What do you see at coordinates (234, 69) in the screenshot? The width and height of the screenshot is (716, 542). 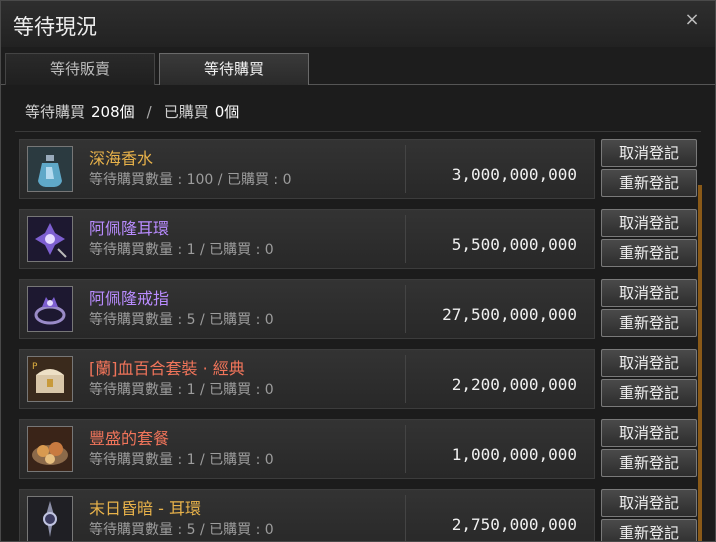 I see `tab-pending-purchase: 等待購買` at bounding box center [234, 69].